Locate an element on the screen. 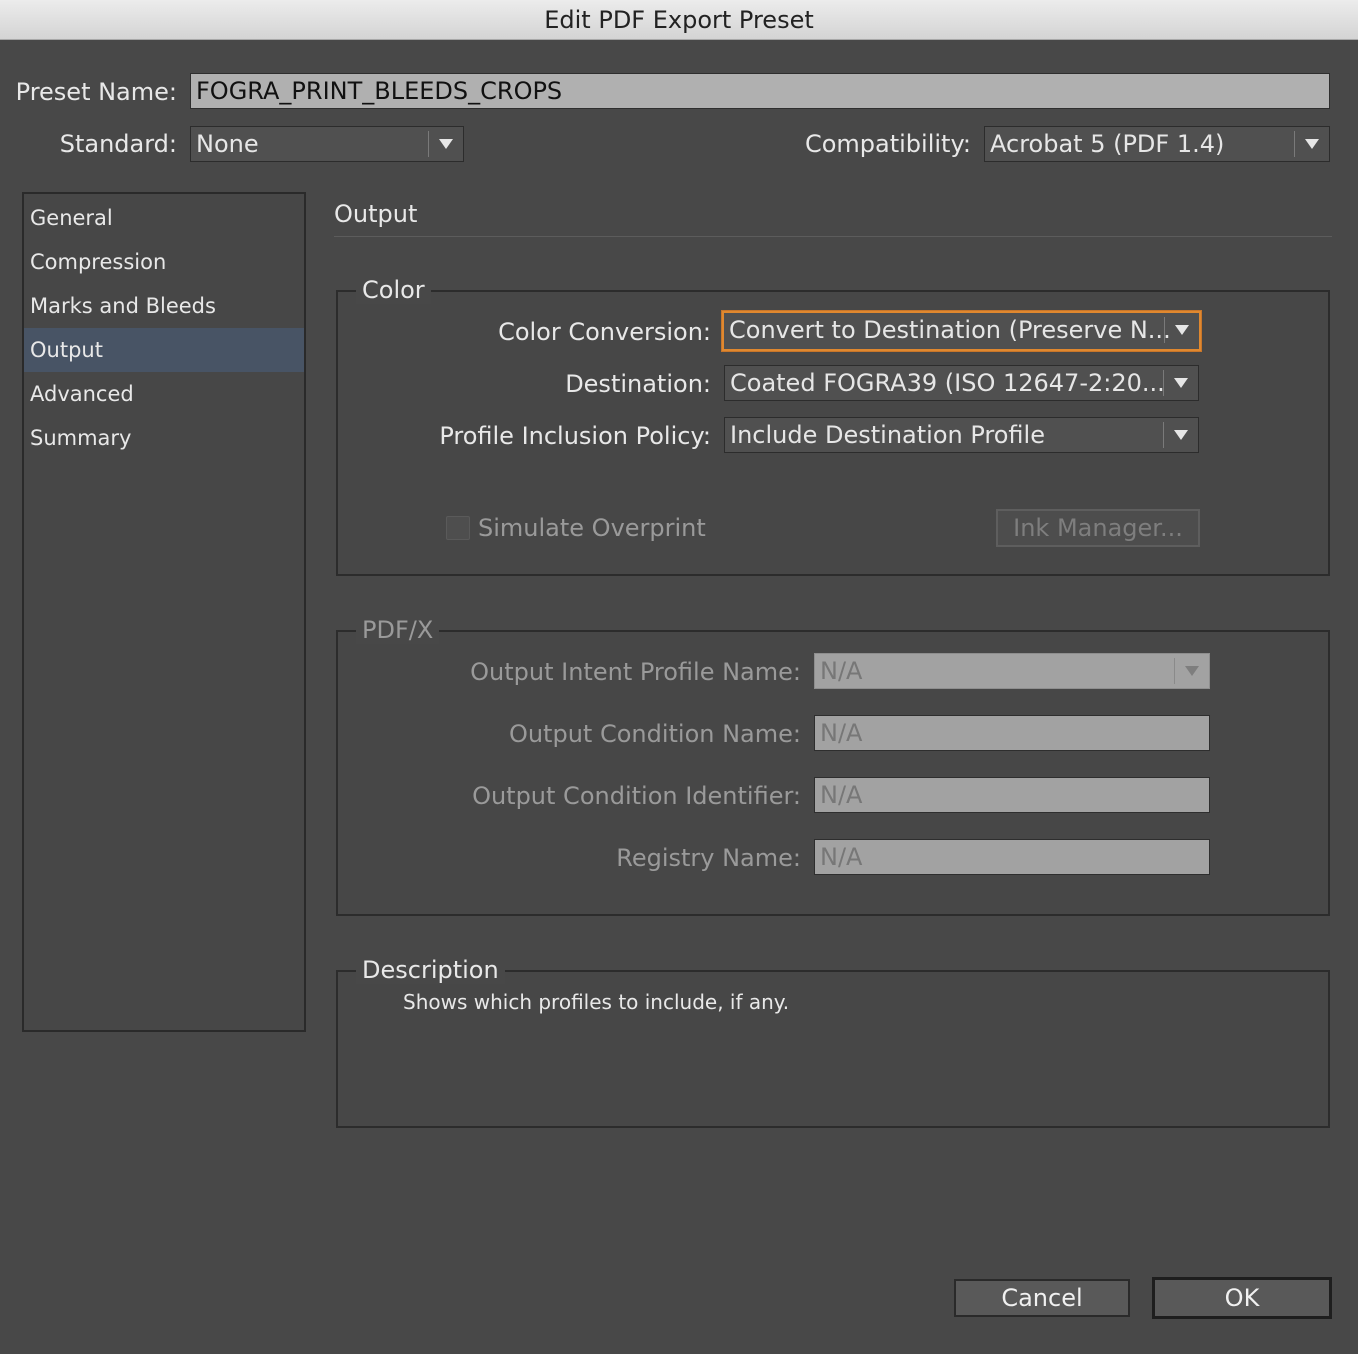  compatibility-label: Compatibility: is located at coordinates (887, 144).